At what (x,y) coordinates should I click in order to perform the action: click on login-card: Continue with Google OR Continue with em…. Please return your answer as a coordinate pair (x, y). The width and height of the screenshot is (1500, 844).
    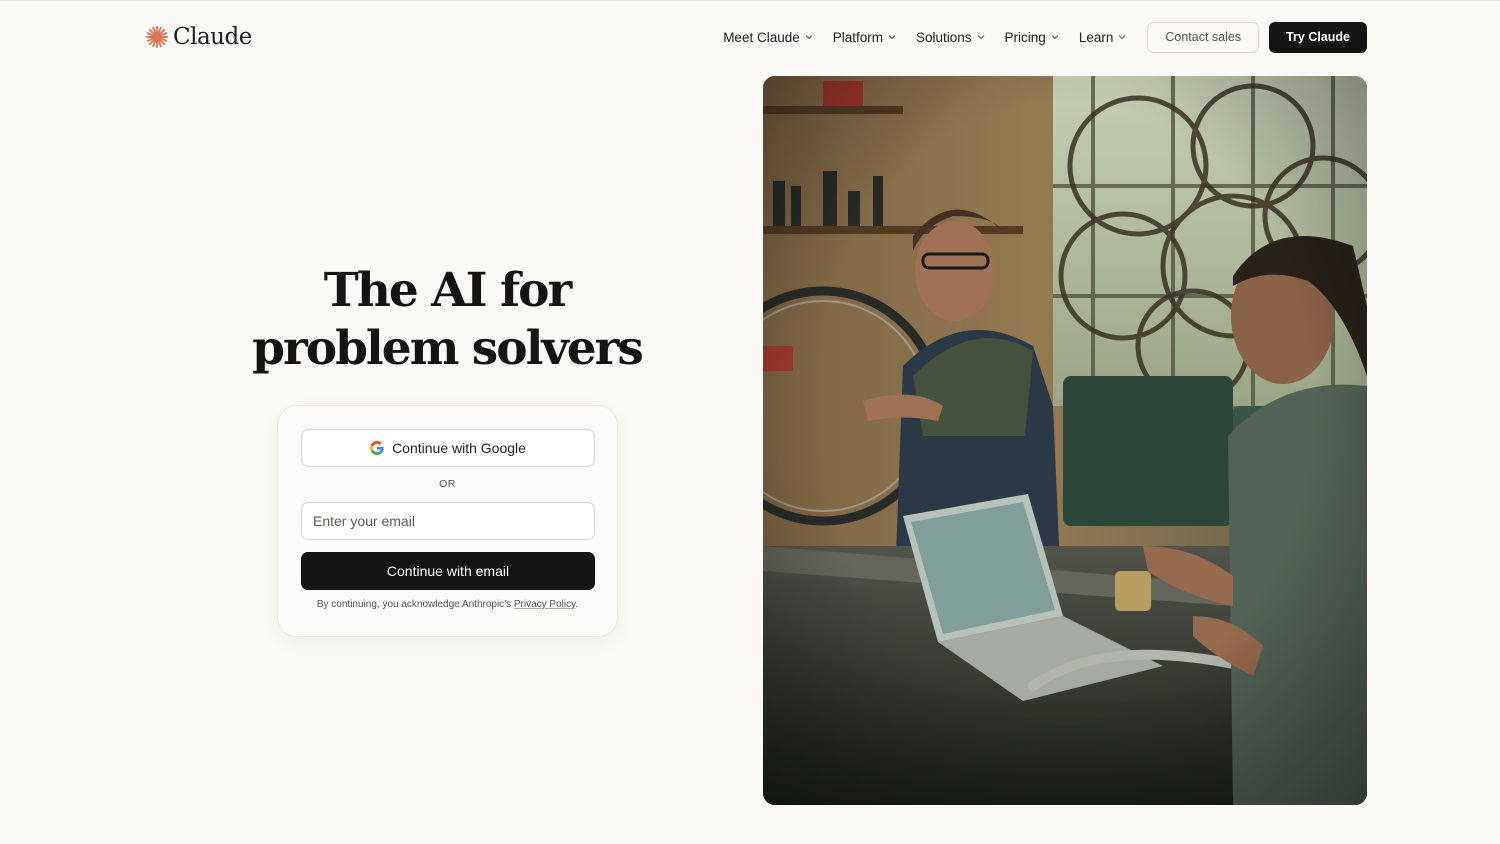
    Looking at the image, I should click on (447, 521).